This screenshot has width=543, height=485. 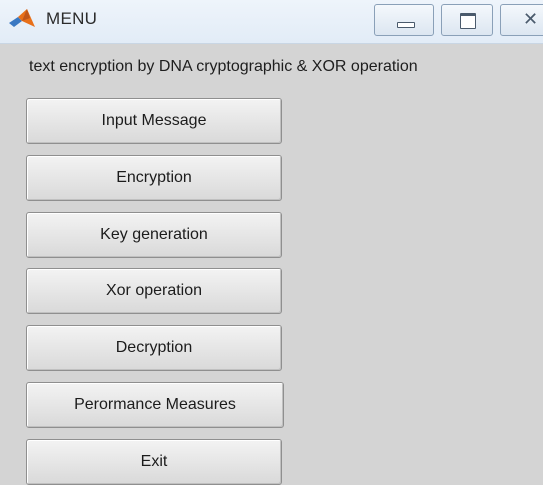 What do you see at coordinates (72, 18) in the screenshot?
I see `window-title: MENU` at bounding box center [72, 18].